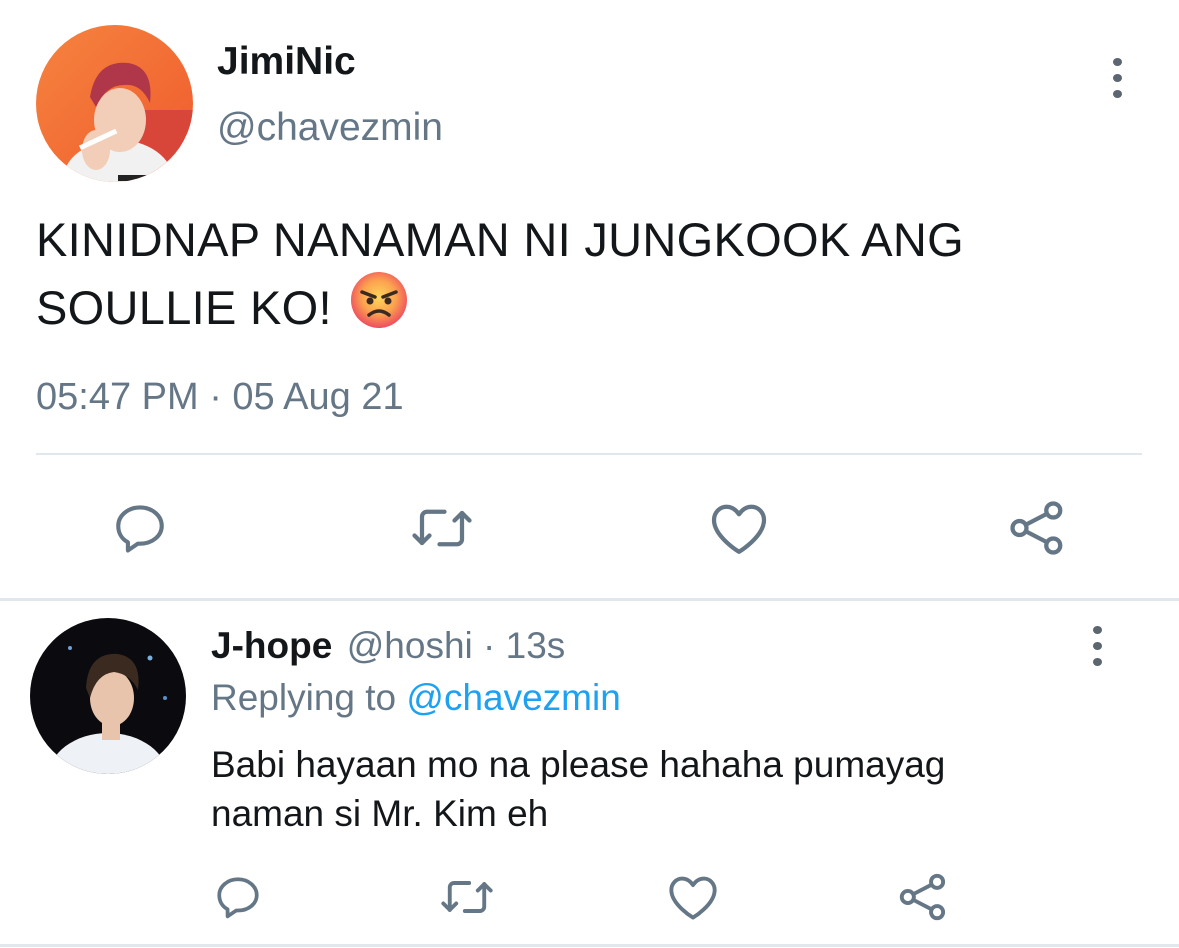 This screenshot has width=1179, height=948. I want to click on author-handle: @chavezmin, so click(330, 128).